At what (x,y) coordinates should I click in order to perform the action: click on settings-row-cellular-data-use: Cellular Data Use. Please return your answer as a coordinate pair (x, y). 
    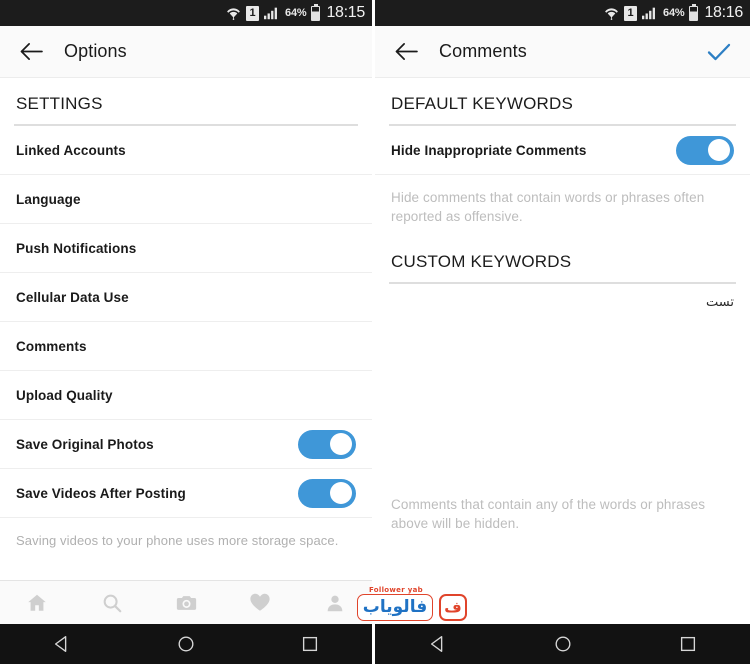
    Looking at the image, I should click on (186, 297).